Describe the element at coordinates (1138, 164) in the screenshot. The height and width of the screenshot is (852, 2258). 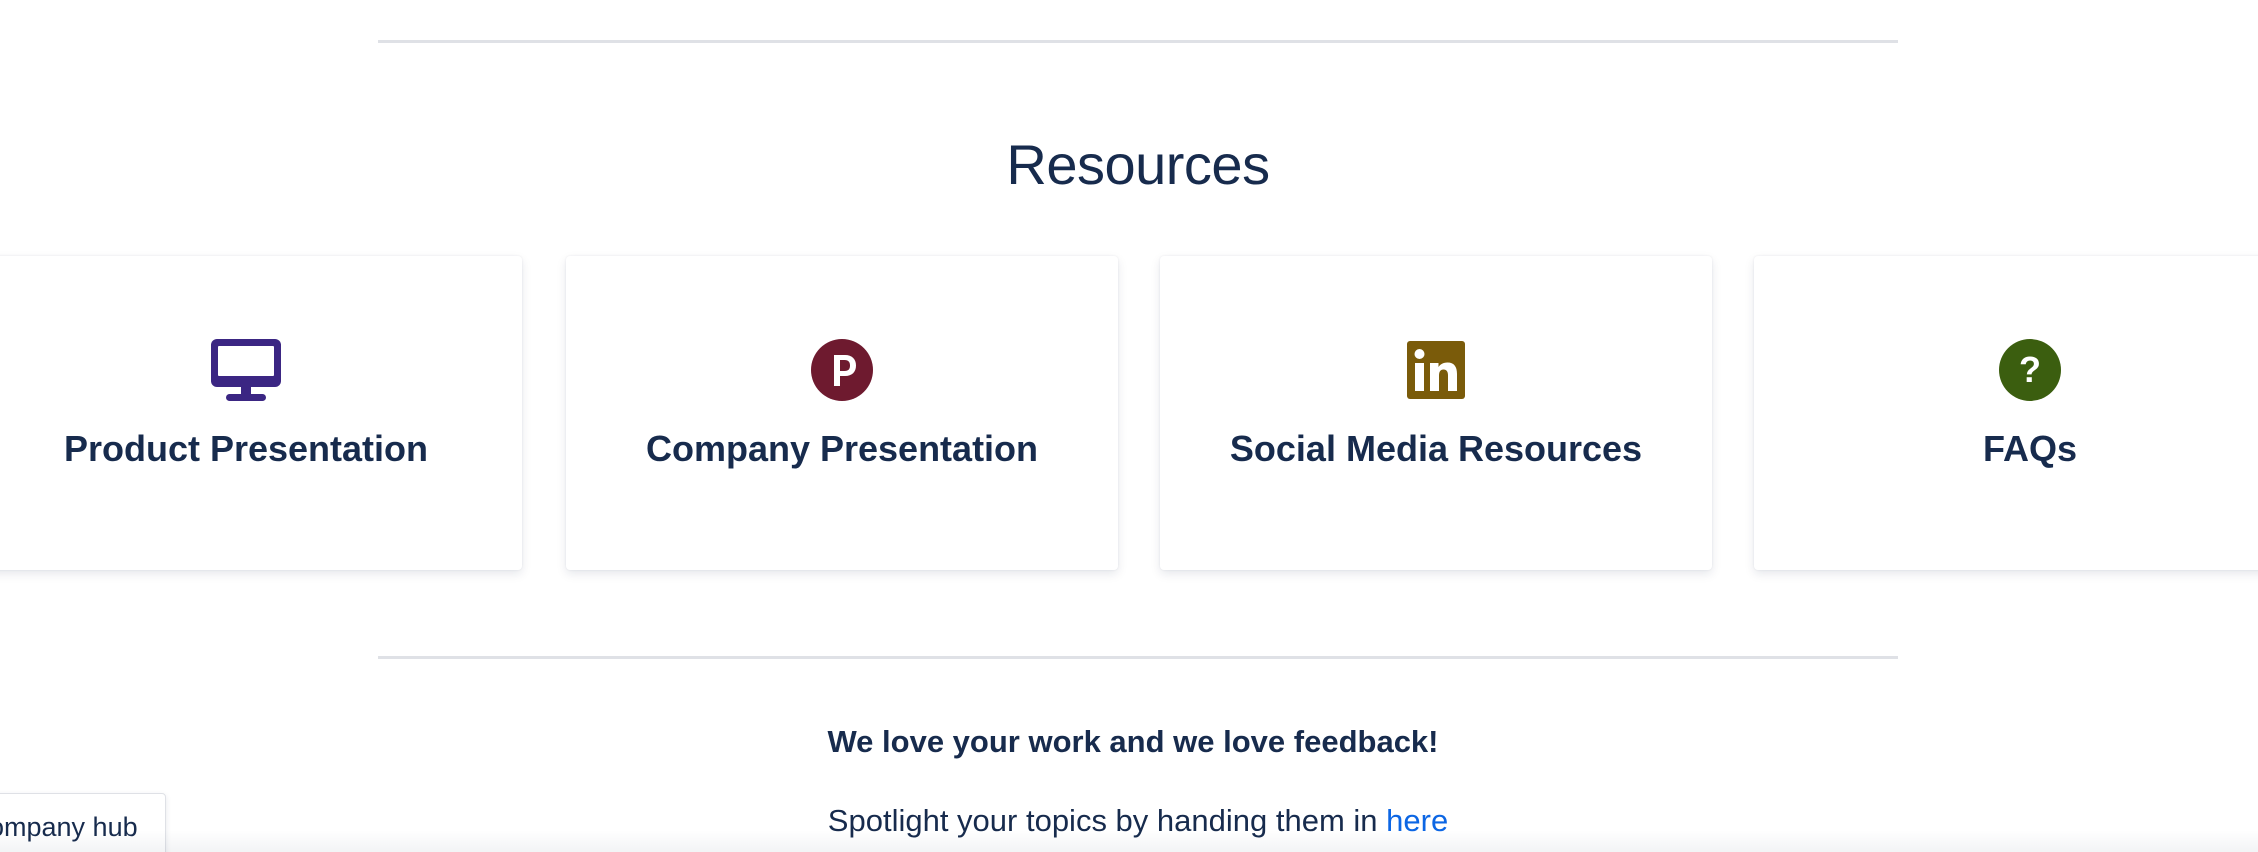
I see `section-title: Resources` at that location.